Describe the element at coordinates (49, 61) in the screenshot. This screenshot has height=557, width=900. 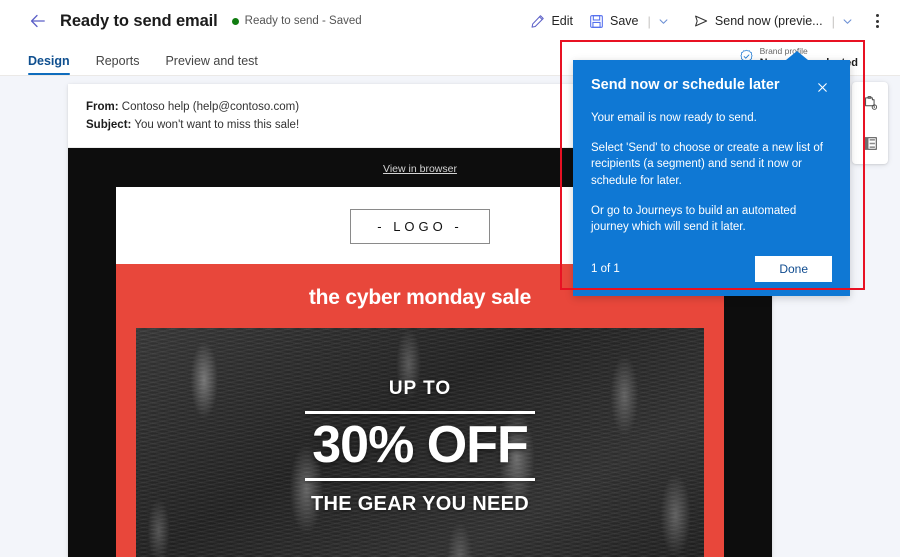
I see `tab-design-label: Design` at that location.